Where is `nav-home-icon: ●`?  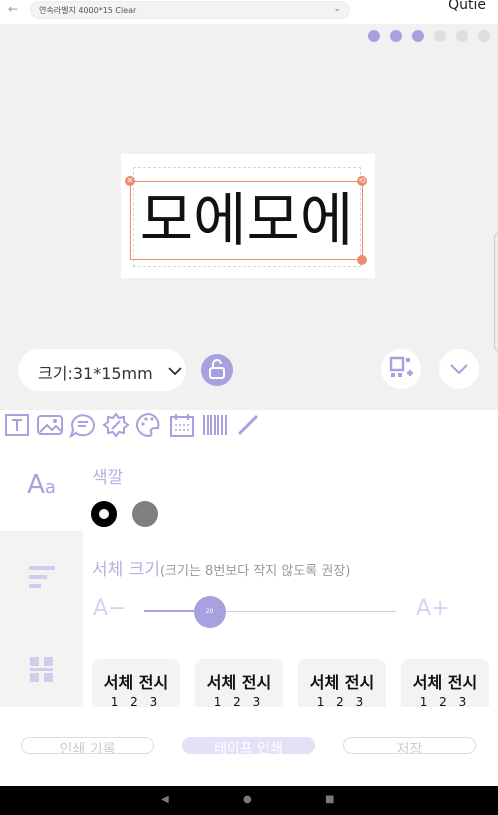
nav-home-icon: ● is located at coordinates (247, 799).